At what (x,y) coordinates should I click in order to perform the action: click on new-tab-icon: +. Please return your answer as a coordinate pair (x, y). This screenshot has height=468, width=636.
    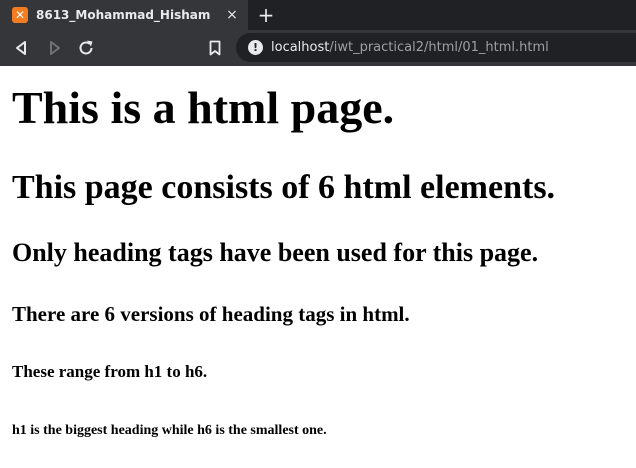
    Looking at the image, I should click on (266, 15).